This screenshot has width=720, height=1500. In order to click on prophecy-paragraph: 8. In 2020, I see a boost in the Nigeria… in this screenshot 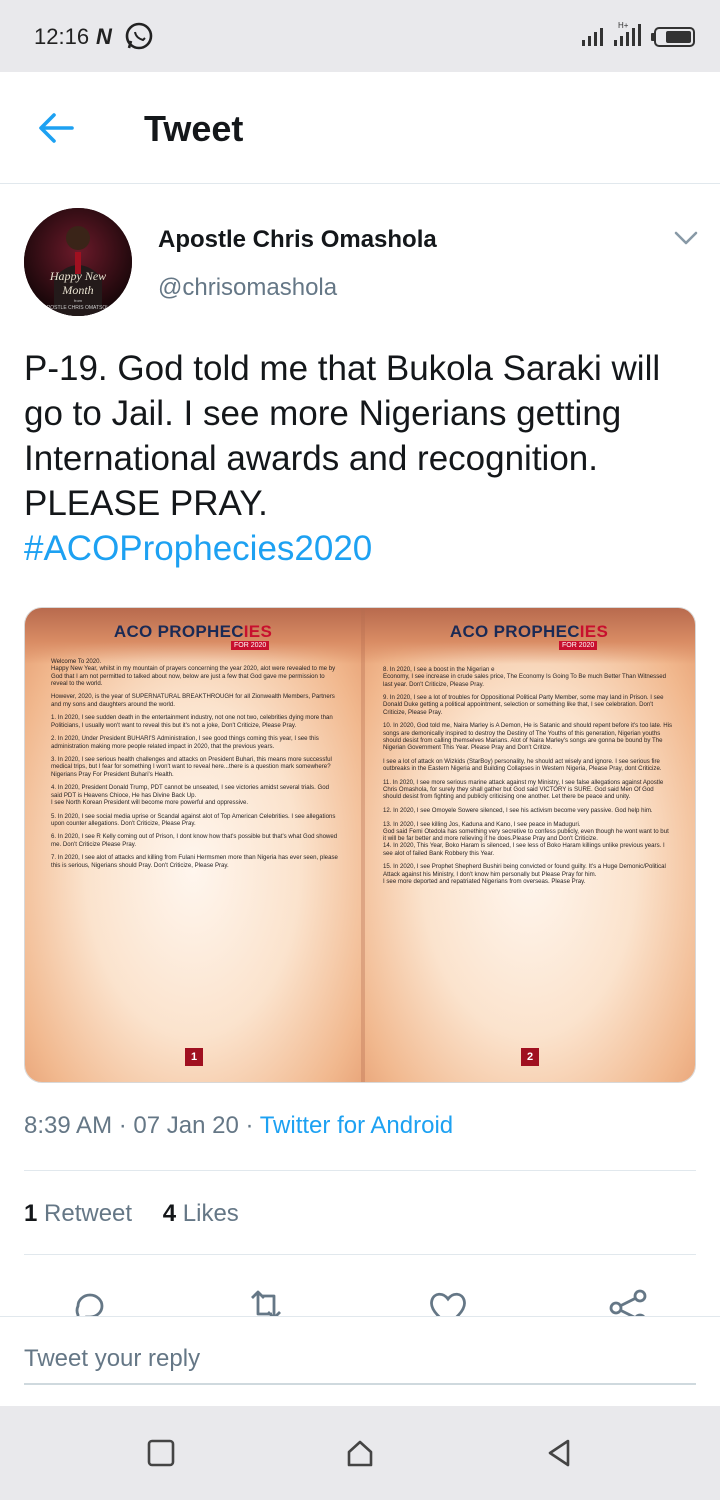, I will do `click(525, 677)`.